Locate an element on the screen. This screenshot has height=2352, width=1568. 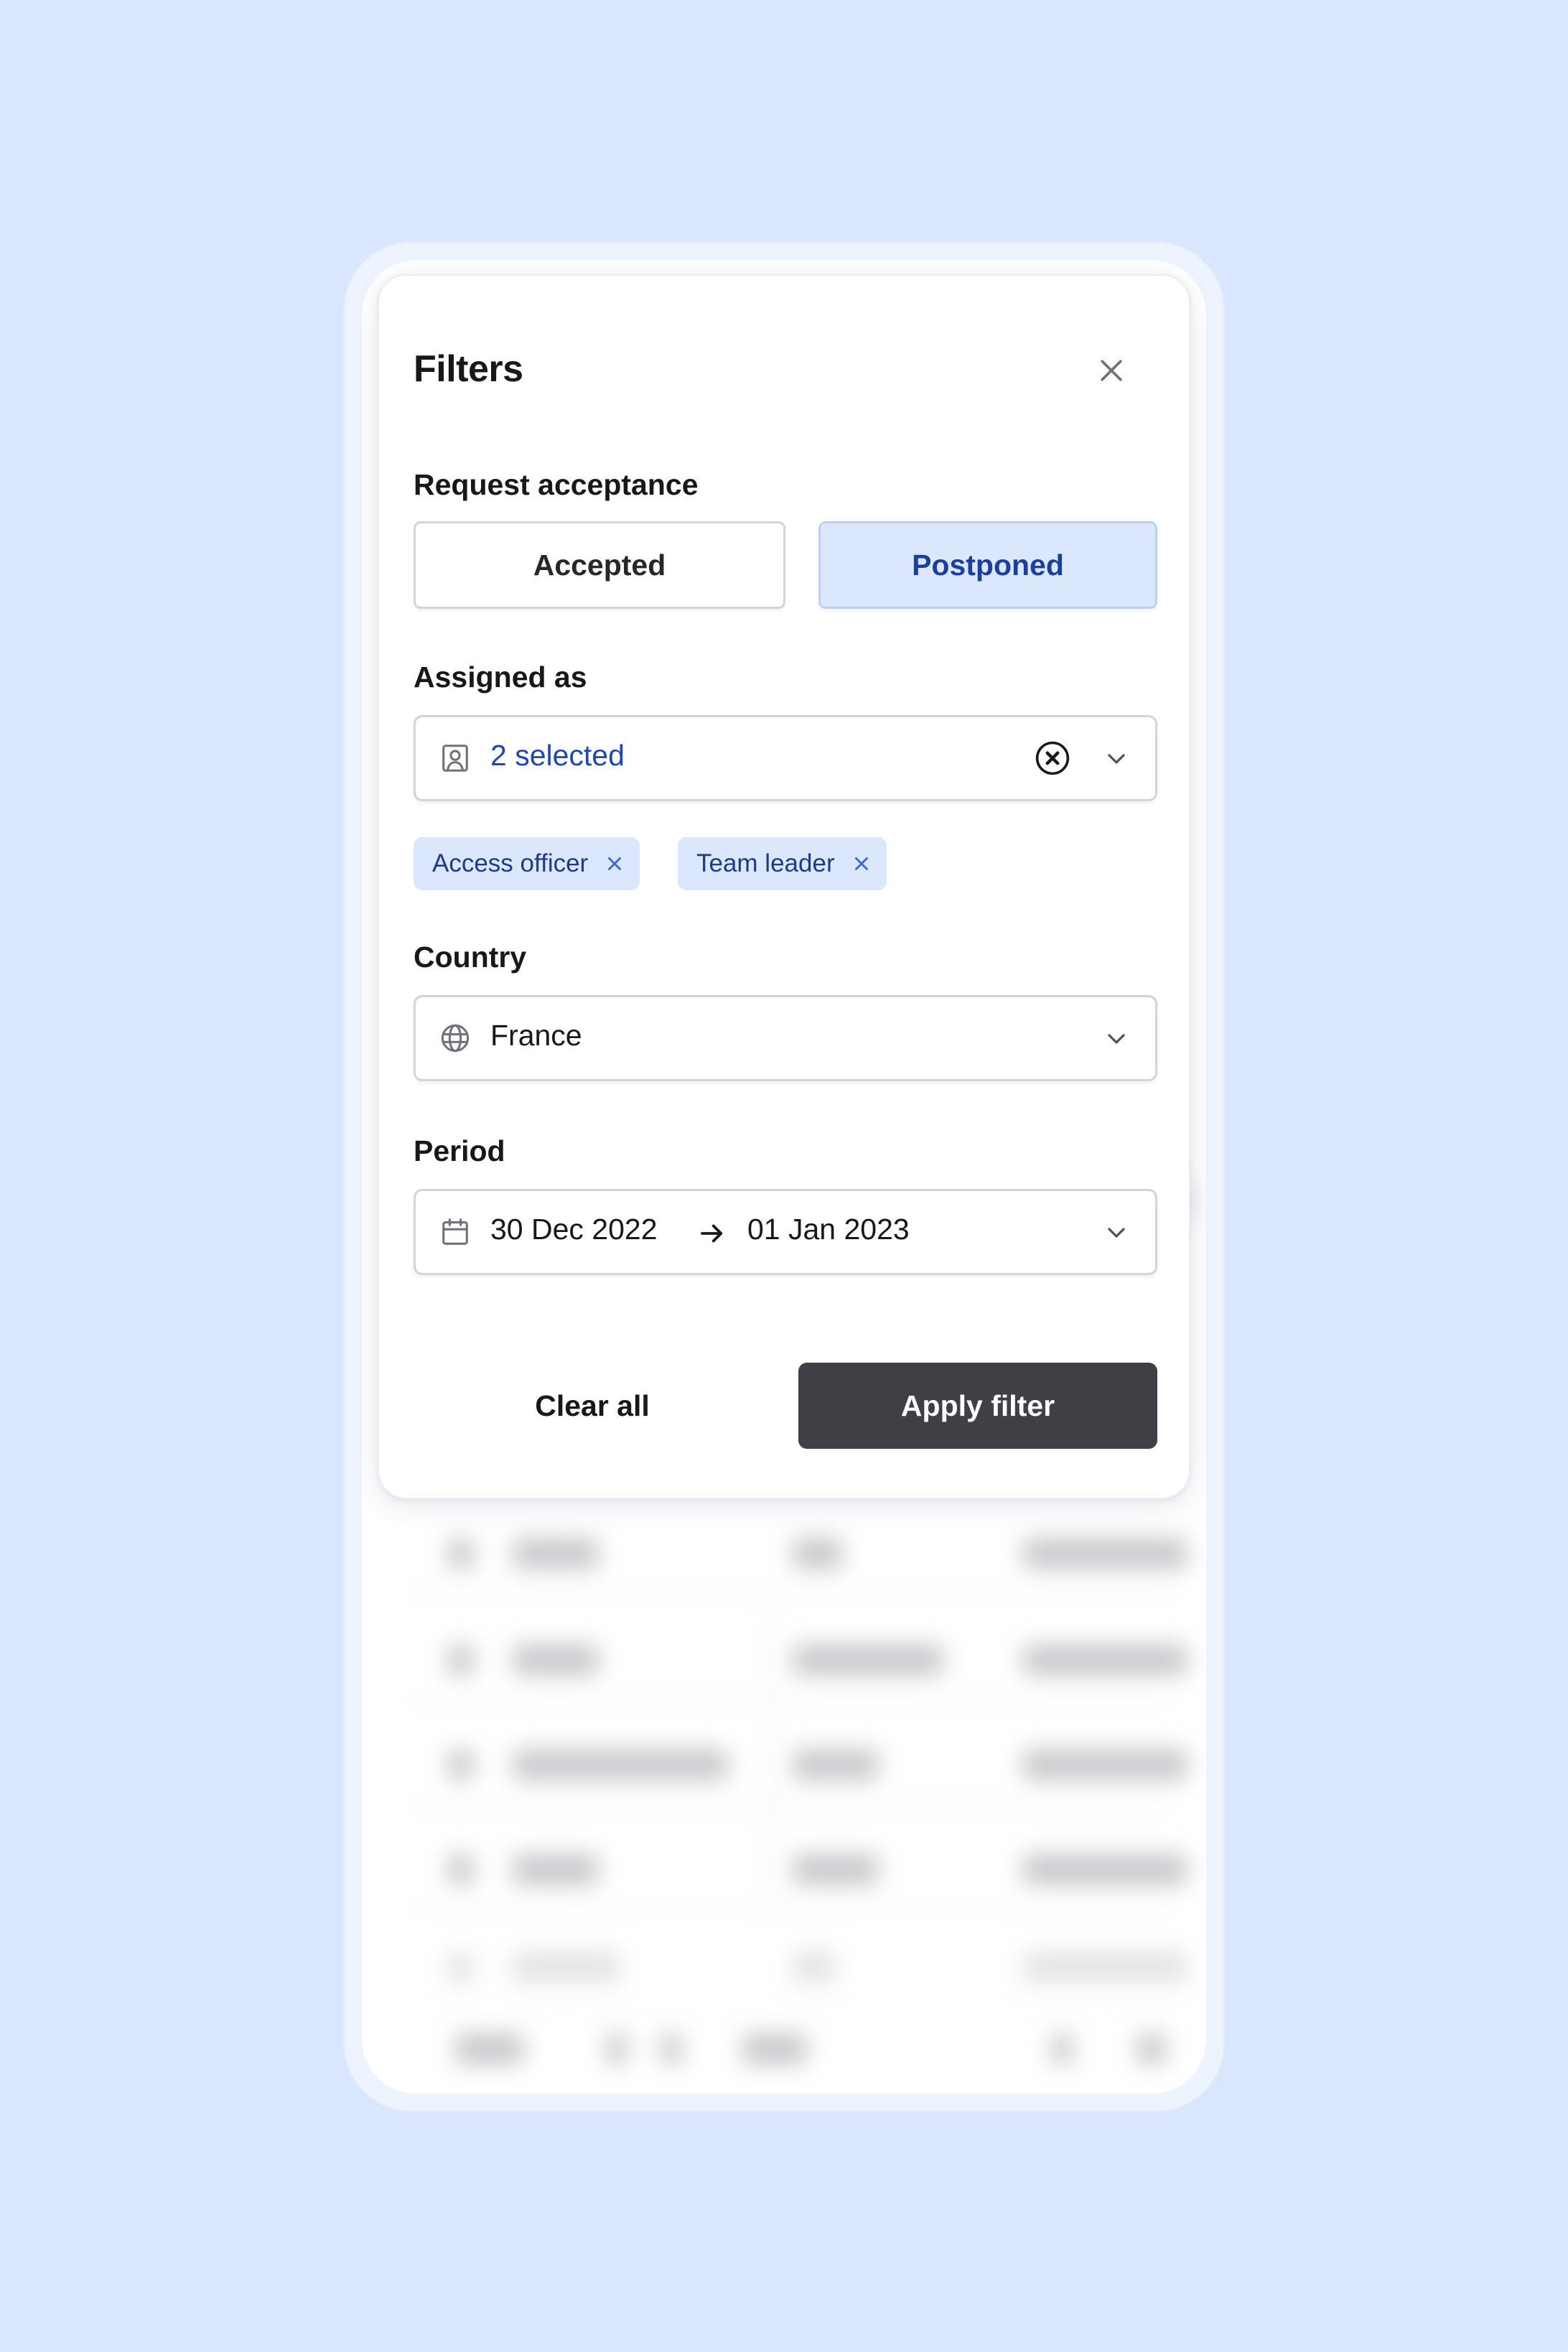
period-select: 30 Dec 2022 01 Jan 2023 is located at coordinates (785, 1232).